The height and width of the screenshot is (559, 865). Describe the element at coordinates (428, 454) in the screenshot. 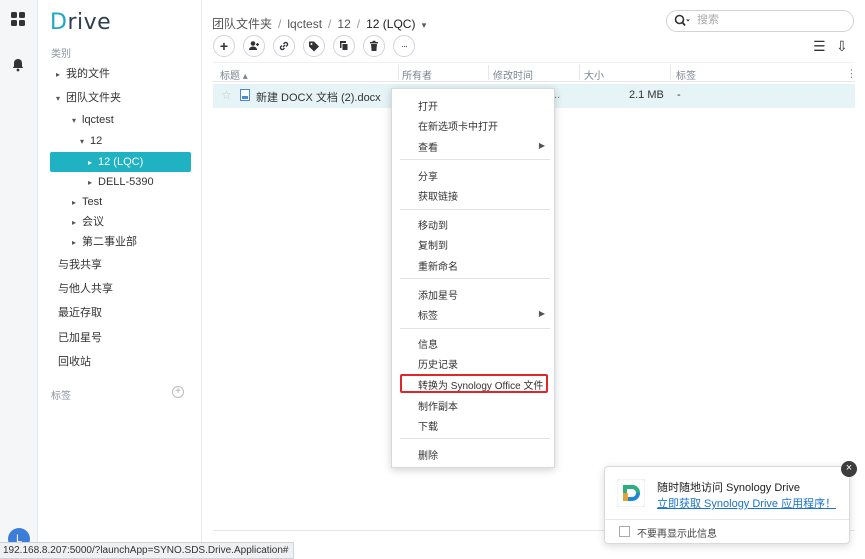

I see `menu-item-delete: 删除` at that location.